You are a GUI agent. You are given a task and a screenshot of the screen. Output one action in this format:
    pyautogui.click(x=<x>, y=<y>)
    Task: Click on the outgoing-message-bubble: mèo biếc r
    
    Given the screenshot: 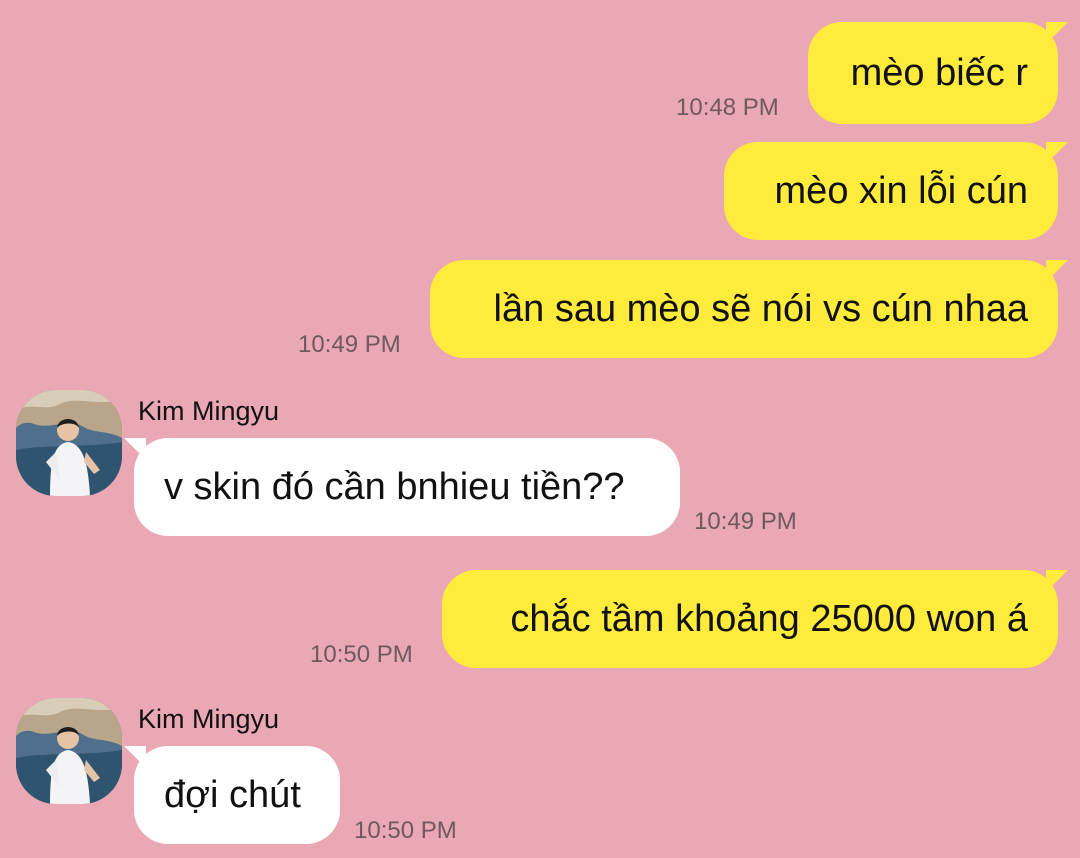 What is the action you would take?
    pyautogui.click(x=938, y=73)
    